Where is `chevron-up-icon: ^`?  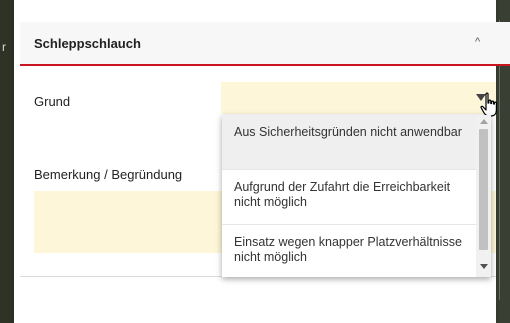
chevron-up-icon: ^ is located at coordinates (477, 42).